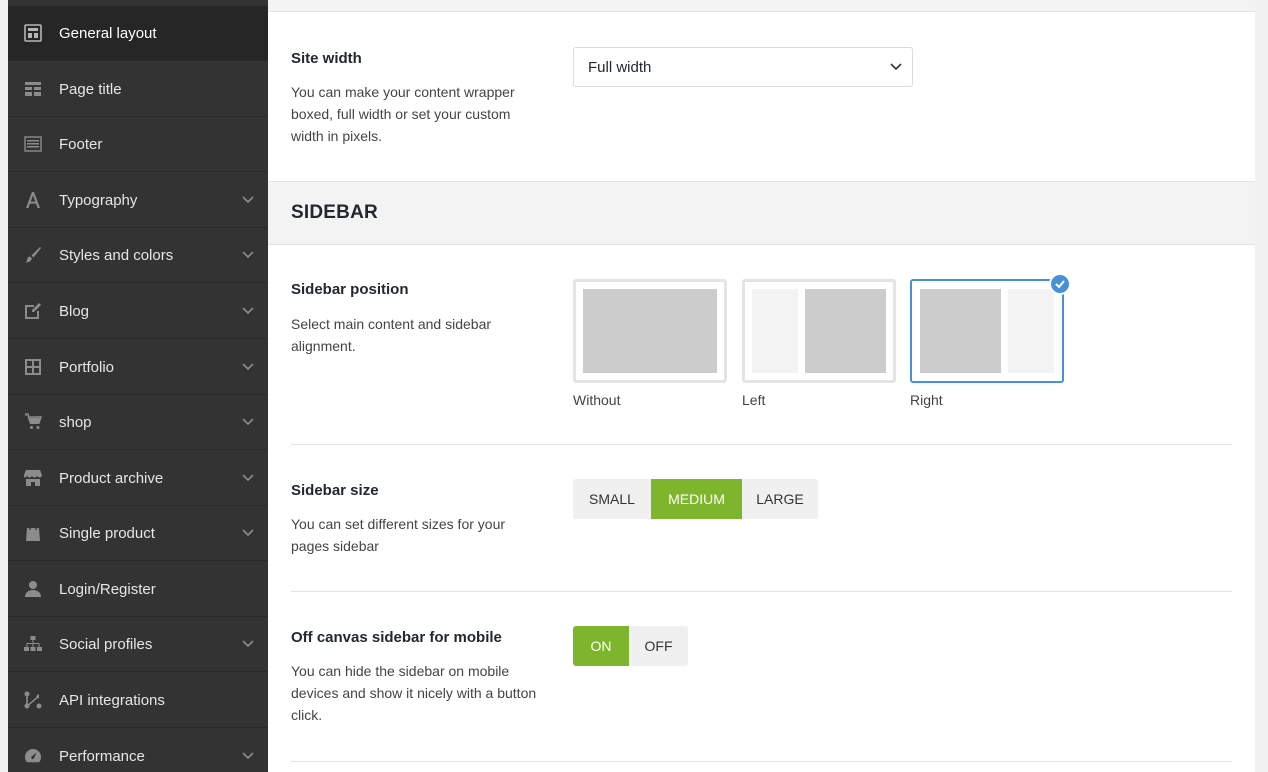 The height and width of the screenshot is (772, 1268). I want to click on edit-icon, so click(32, 311).